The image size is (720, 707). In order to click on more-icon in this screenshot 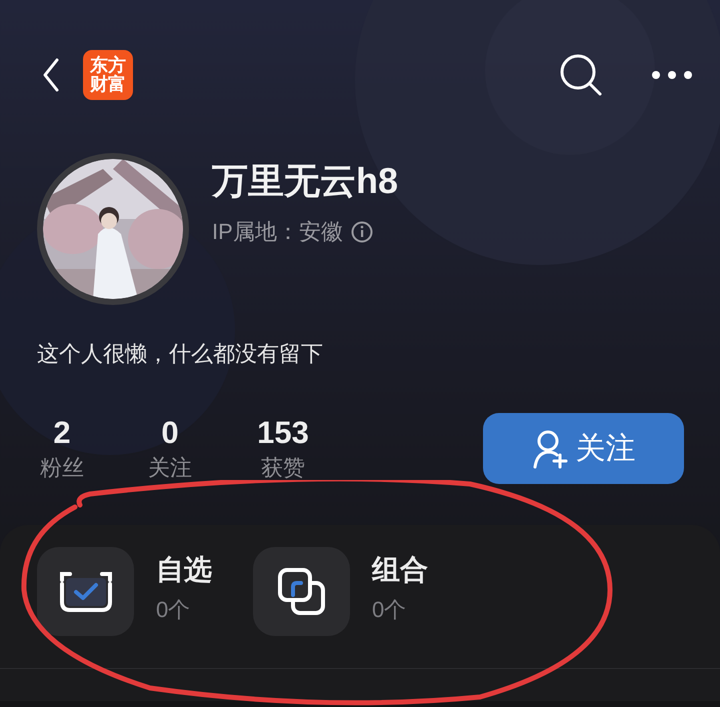, I will do `click(672, 75)`.